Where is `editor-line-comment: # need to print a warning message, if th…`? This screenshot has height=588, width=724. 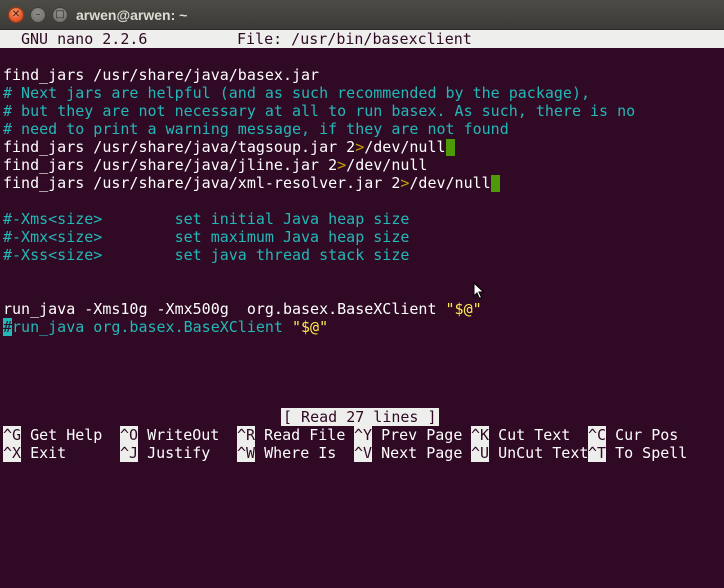
editor-line-comment: # need to print a warning message, if th… is located at coordinates (256, 129).